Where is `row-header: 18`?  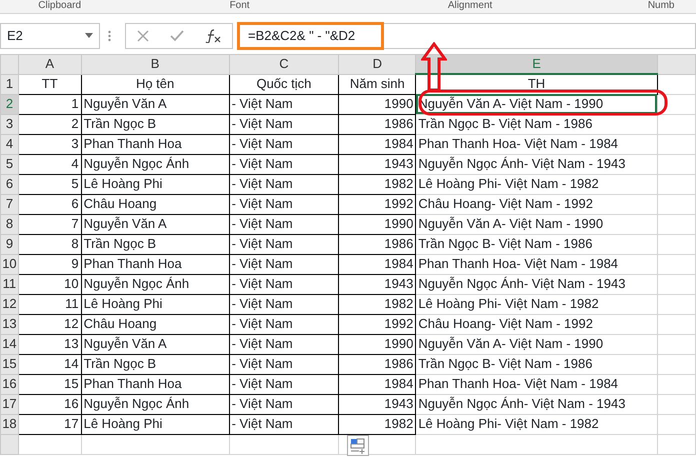
row-header: 18 is located at coordinates (9, 424).